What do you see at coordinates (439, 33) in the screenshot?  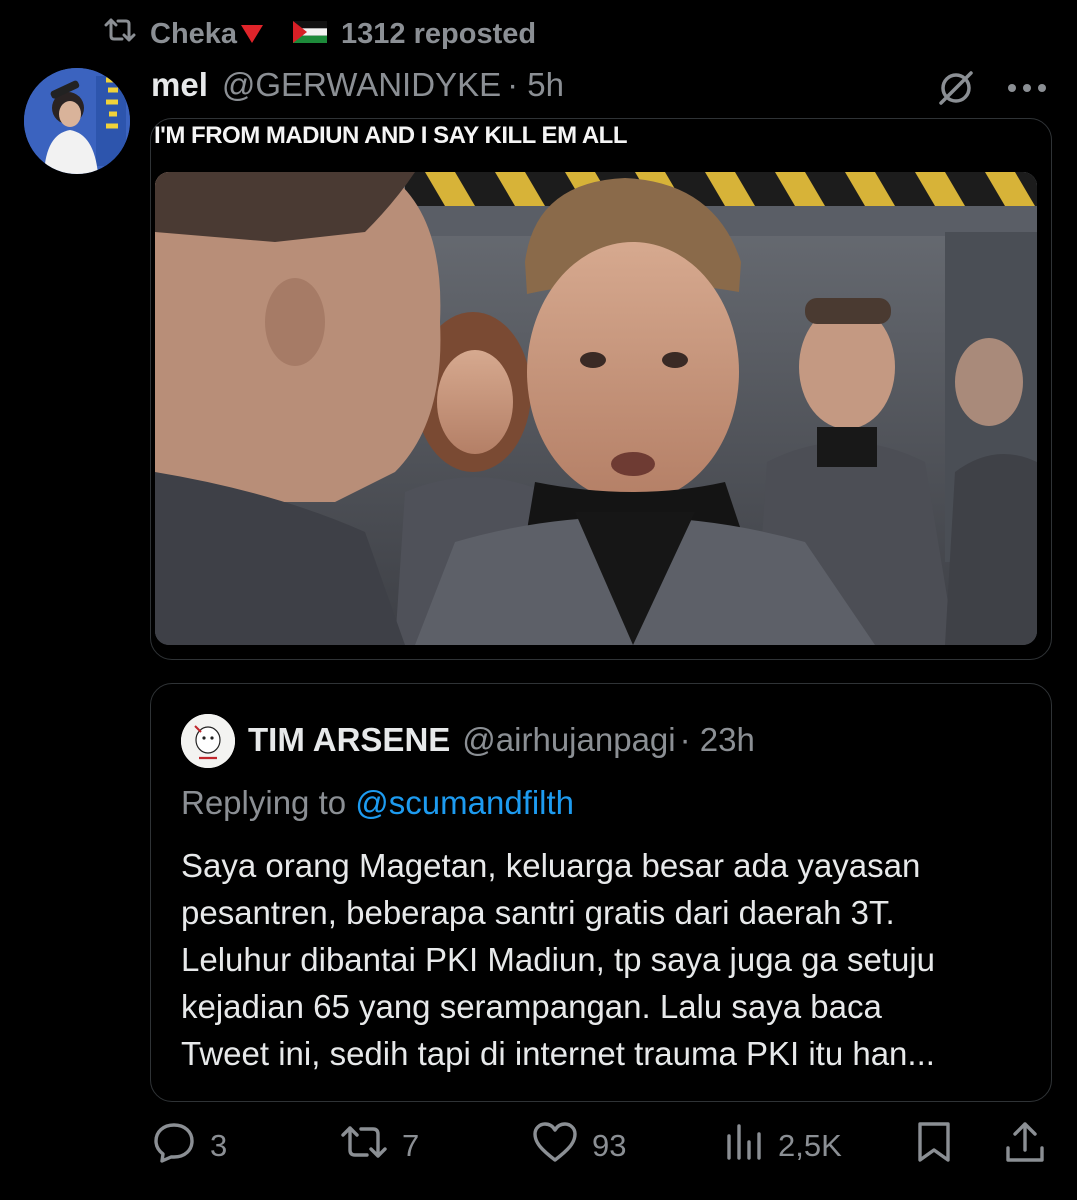 I see `repost-count: 1312 reposted` at bounding box center [439, 33].